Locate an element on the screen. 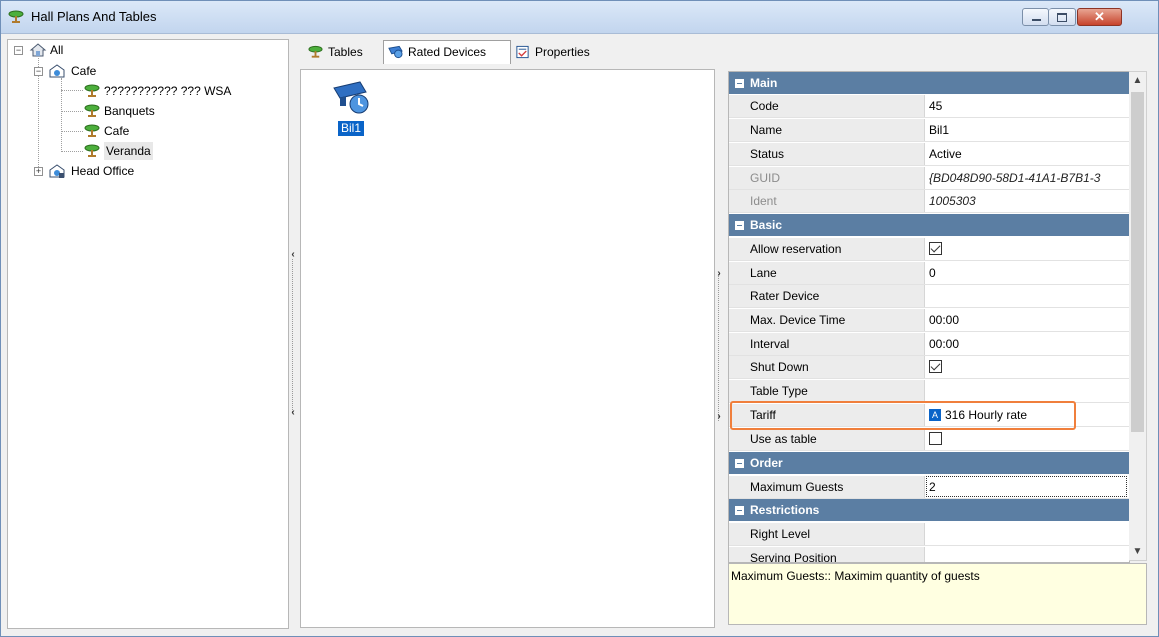 The image size is (1159, 637). tab-properties: Properties is located at coordinates (557, 52).